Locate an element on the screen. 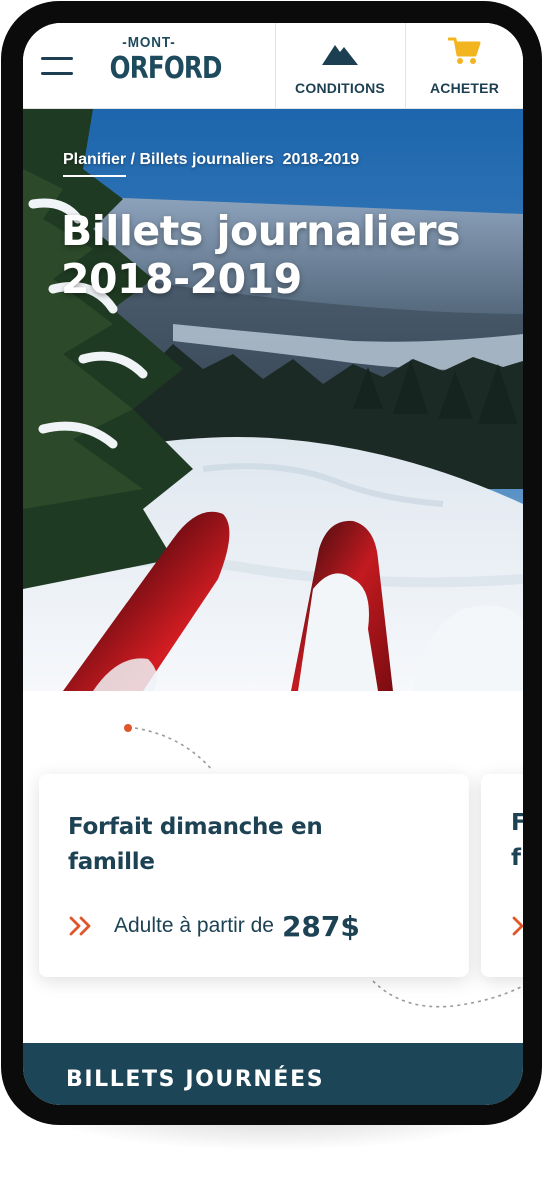  price-prefix: Adulte à partir de is located at coordinates (194, 925).